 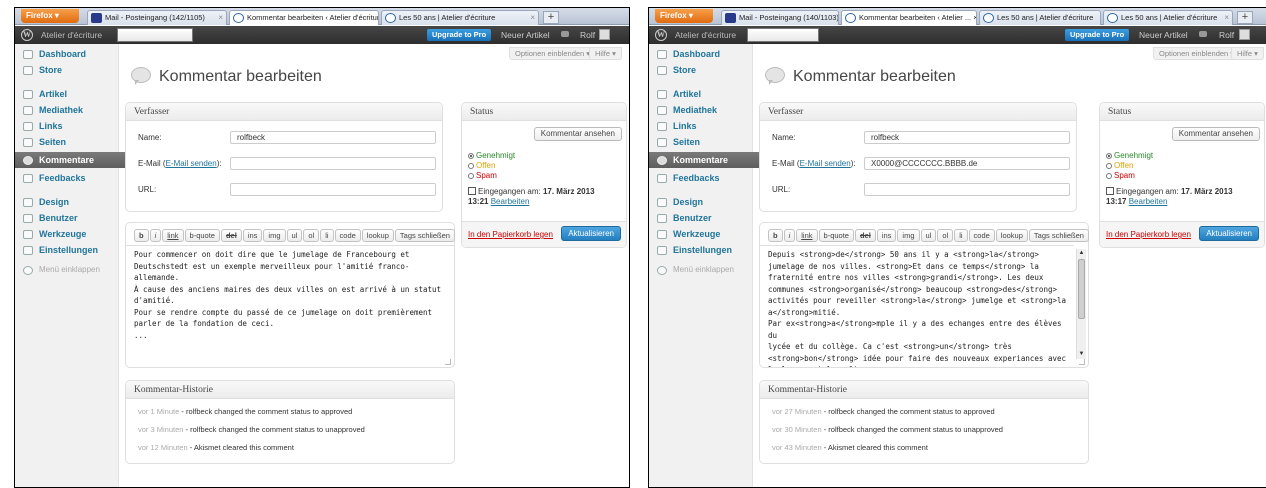 What do you see at coordinates (701, 54) in the screenshot?
I see `sidebar-item-dashboard: Dashboard` at bounding box center [701, 54].